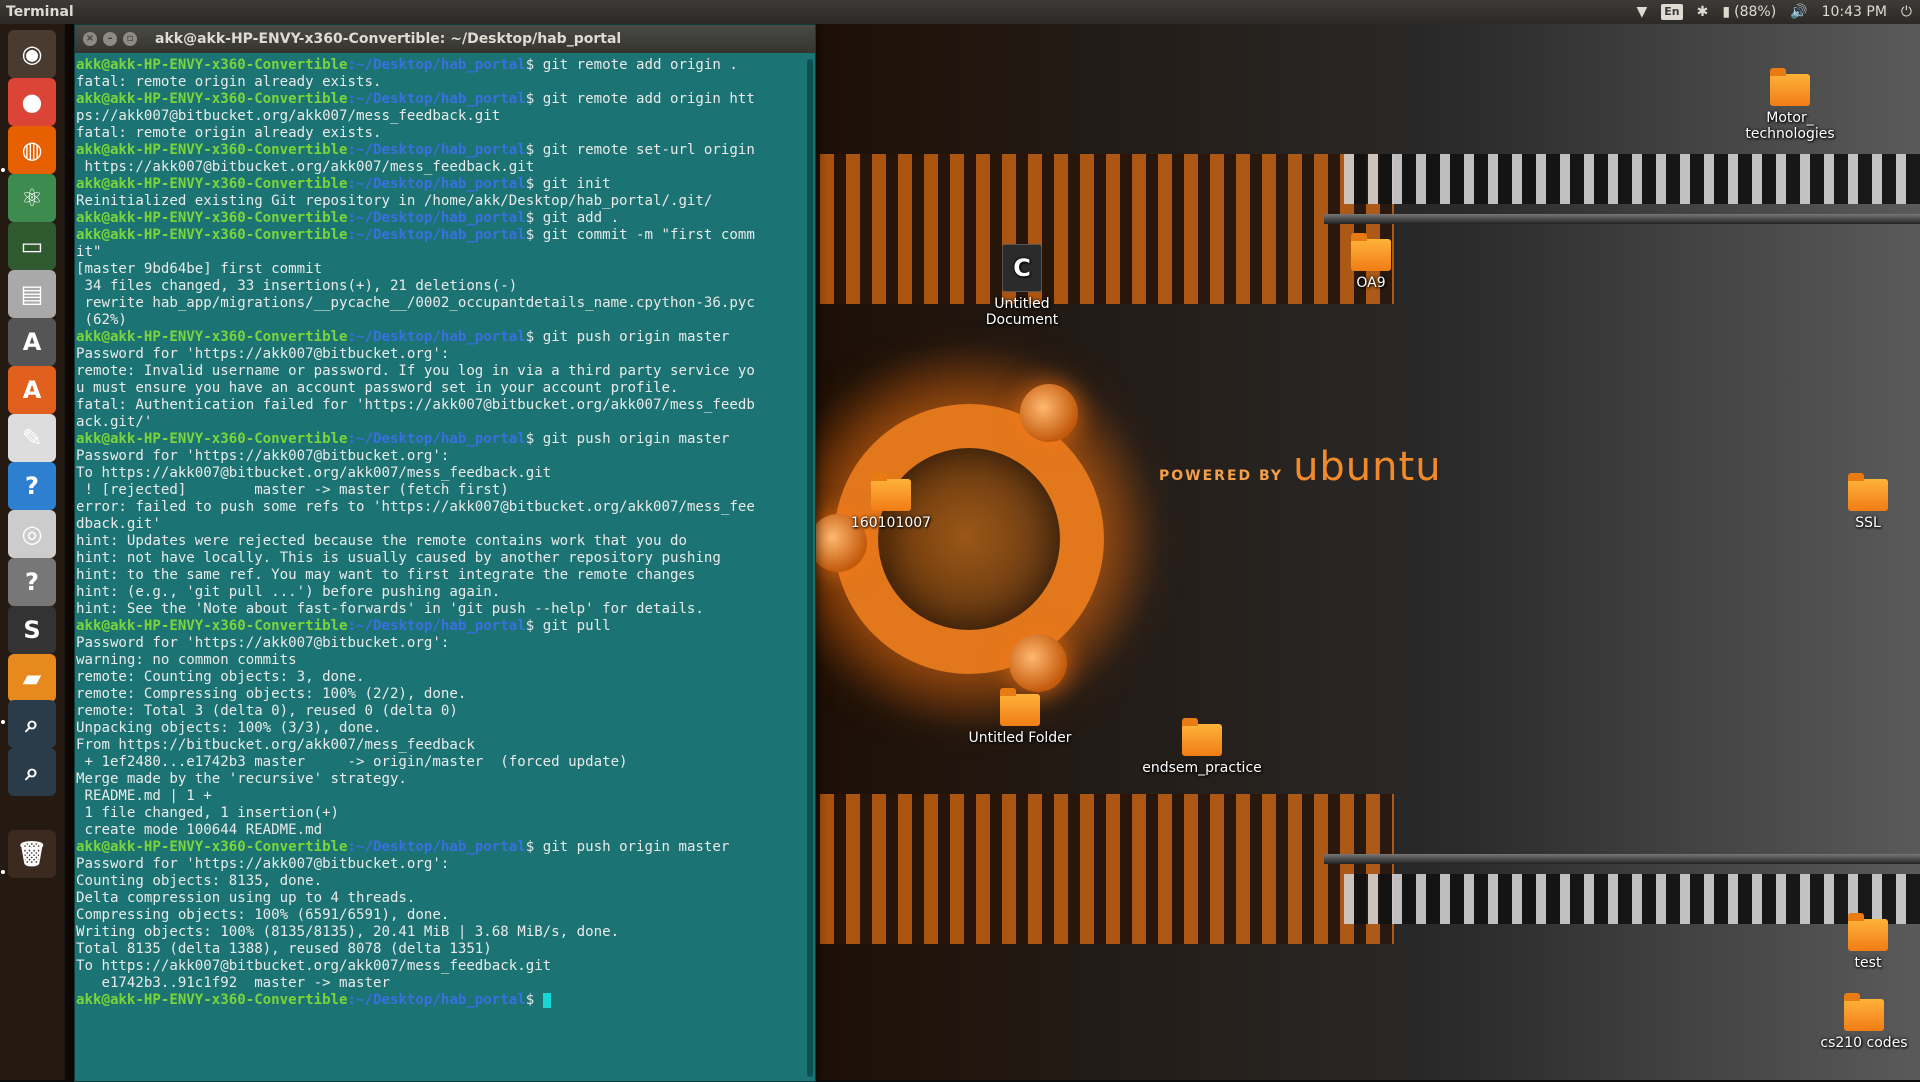 This screenshot has height=1082, width=1920. What do you see at coordinates (969, 539) in the screenshot?
I see `ubuntu-logo-ring` at bounding box center [969, 539].